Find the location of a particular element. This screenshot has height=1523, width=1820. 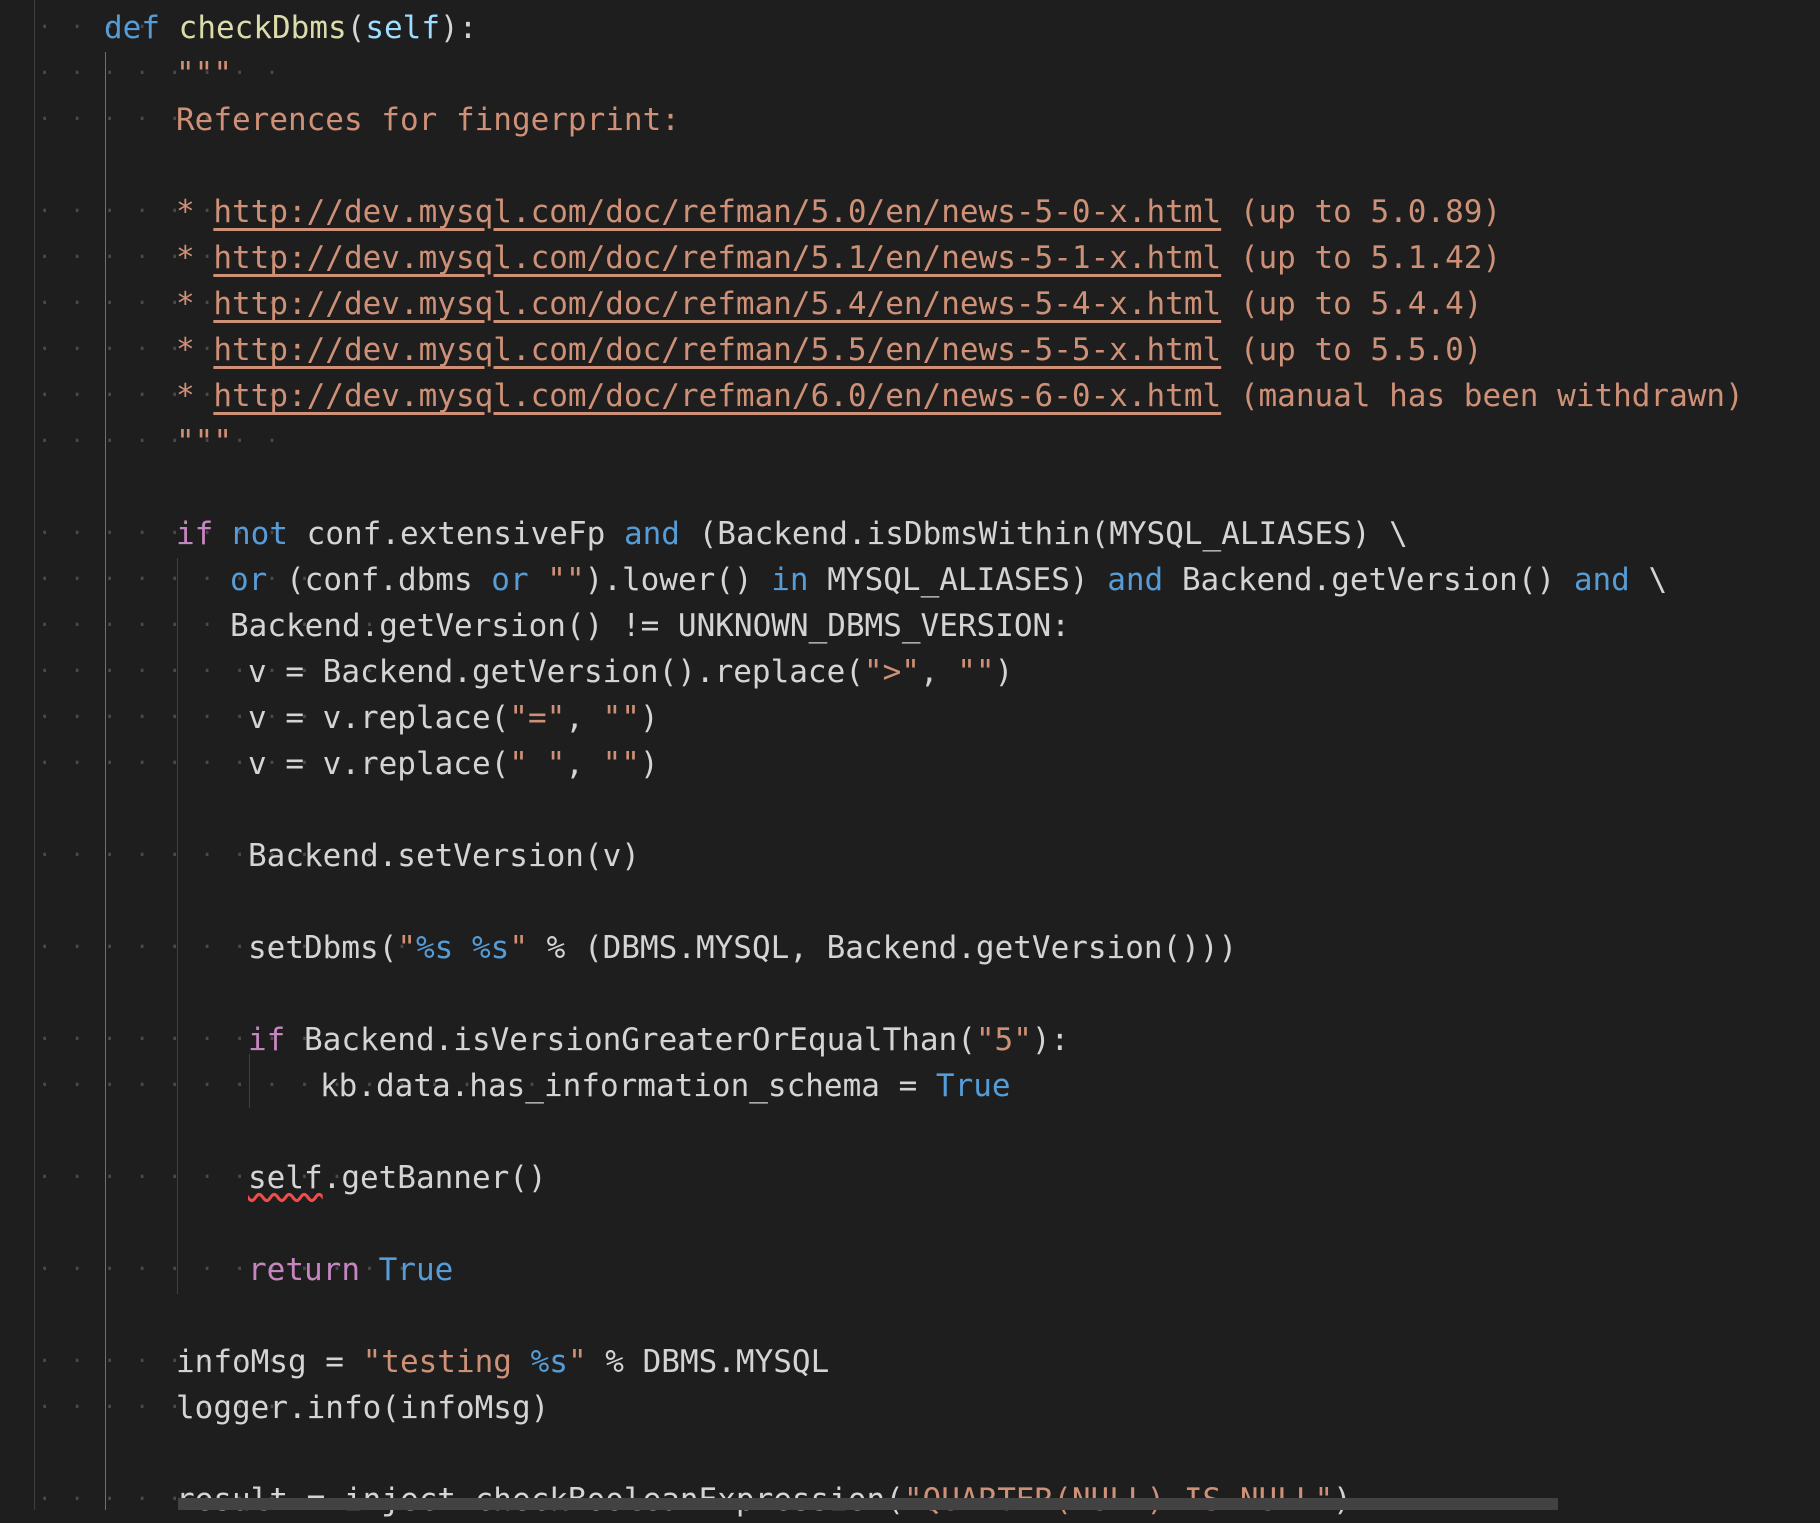

code-token: self is located at coordinates (285, 1178).